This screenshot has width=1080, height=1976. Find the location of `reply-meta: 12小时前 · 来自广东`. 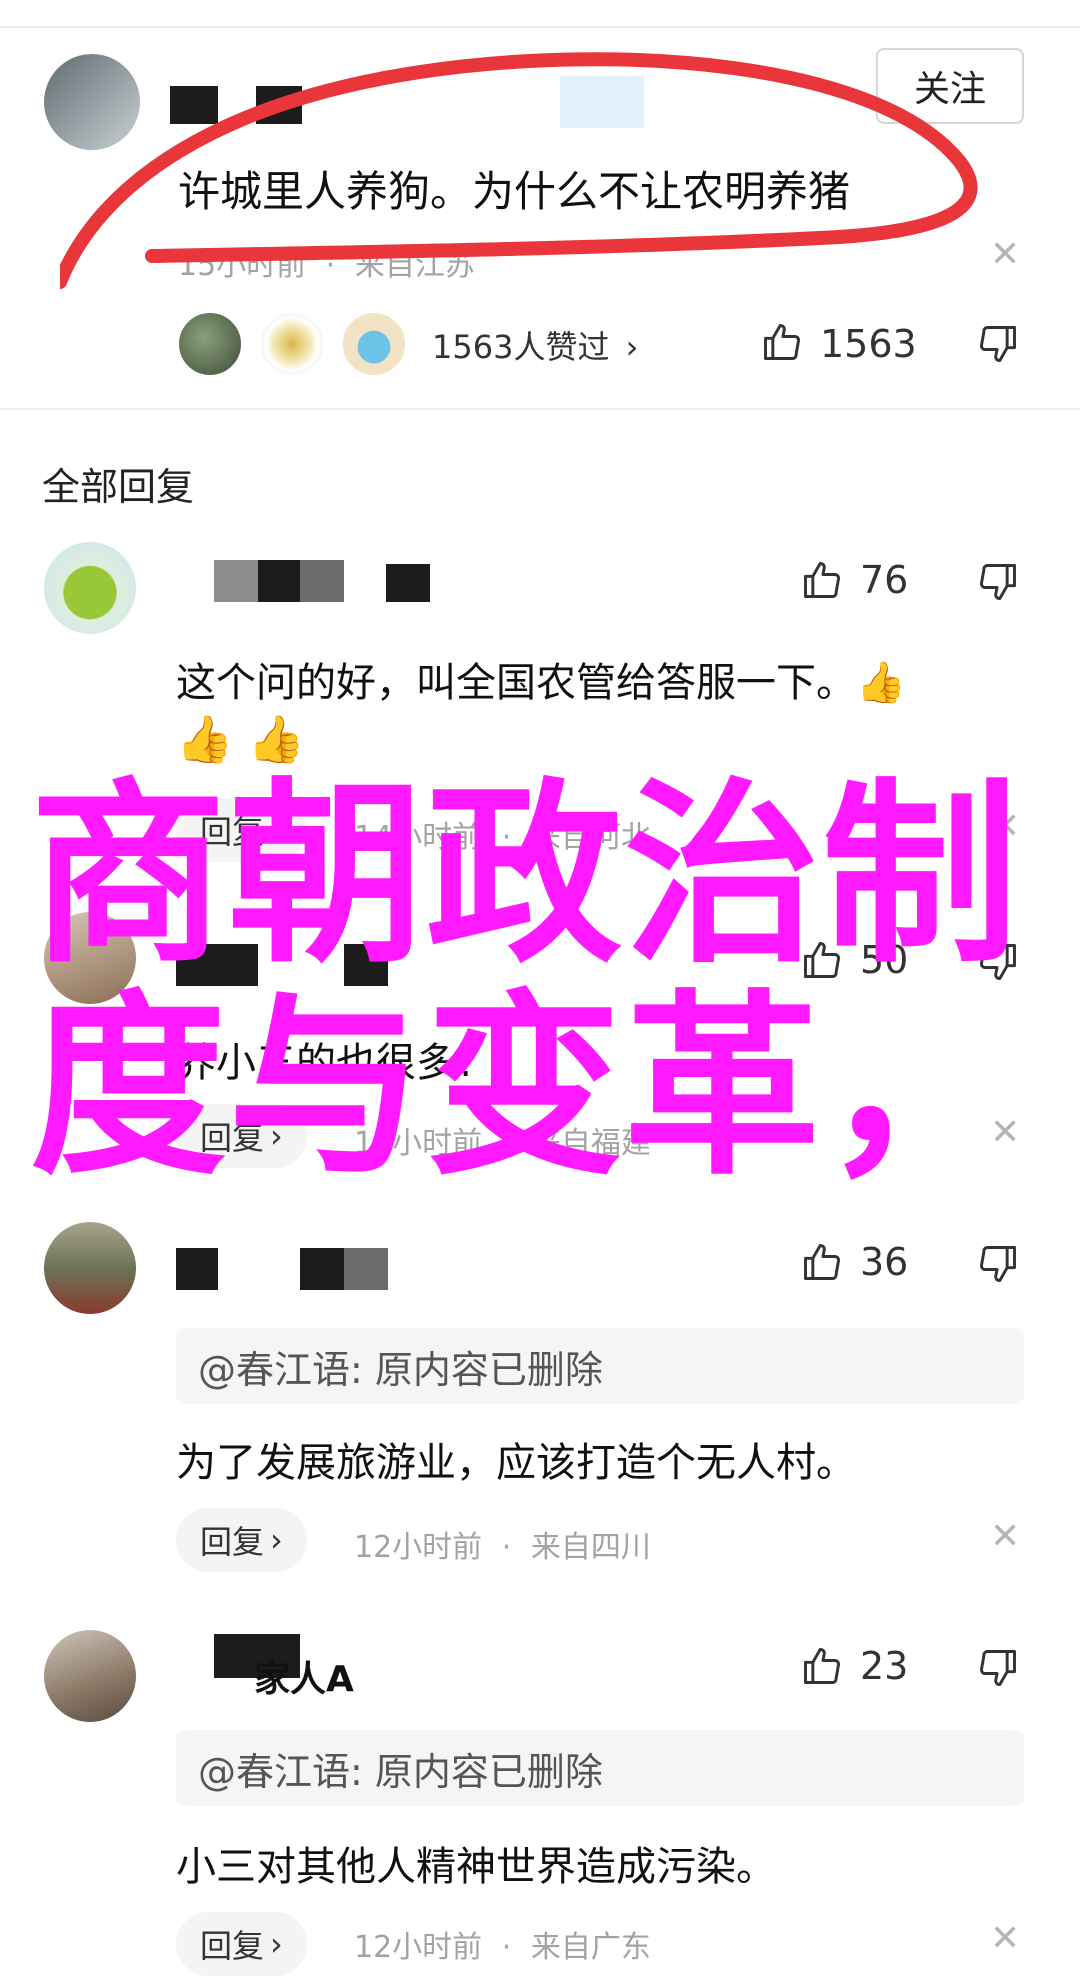

reply-meta: 12小时前 · 来自广东 is located at coordinates (502, 1944).